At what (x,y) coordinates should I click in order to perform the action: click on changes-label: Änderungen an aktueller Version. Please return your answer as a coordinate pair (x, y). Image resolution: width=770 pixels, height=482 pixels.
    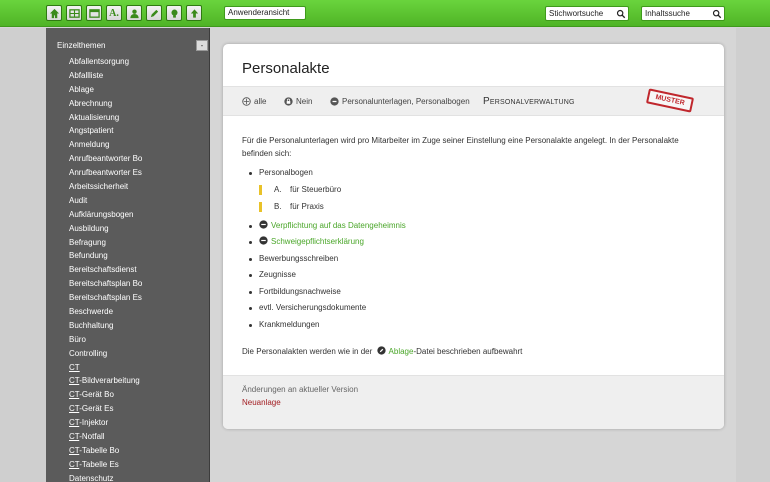
    Looking at the image, I should click on (300, 389).